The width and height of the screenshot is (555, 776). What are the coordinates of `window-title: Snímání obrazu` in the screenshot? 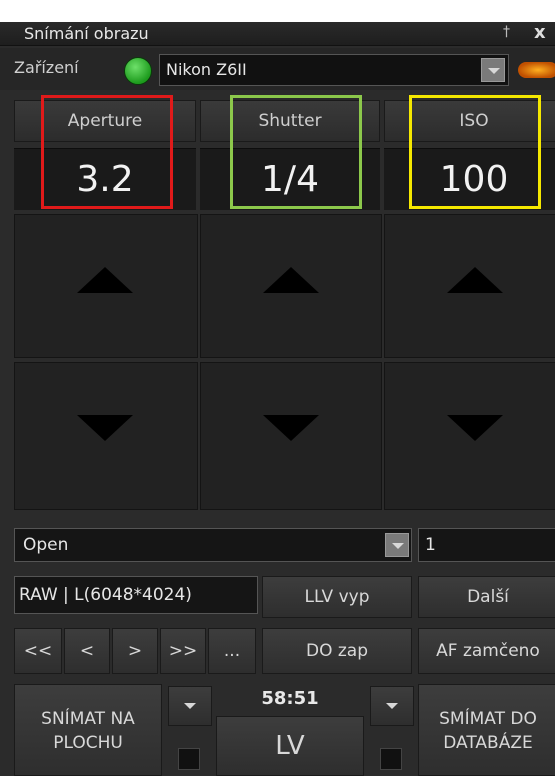 It's located at (86, 33).